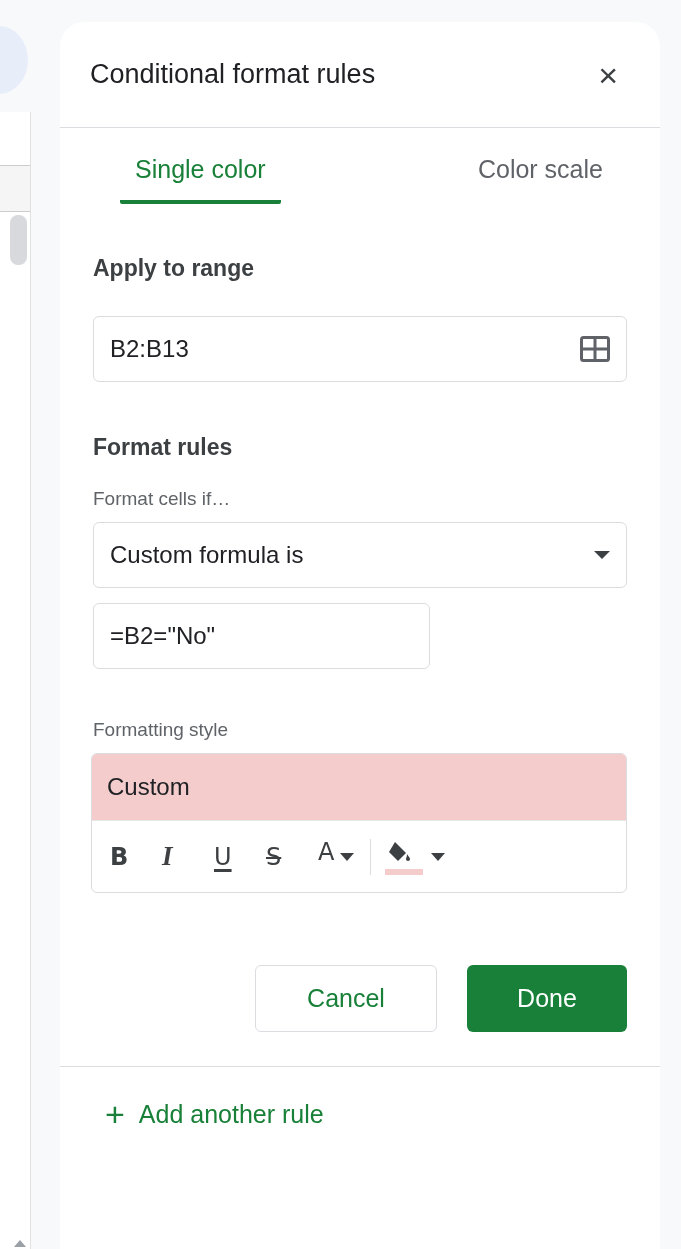 The image size is (681, 1249). I want to click on dropdown-arrow-icon, so click(602, 555).